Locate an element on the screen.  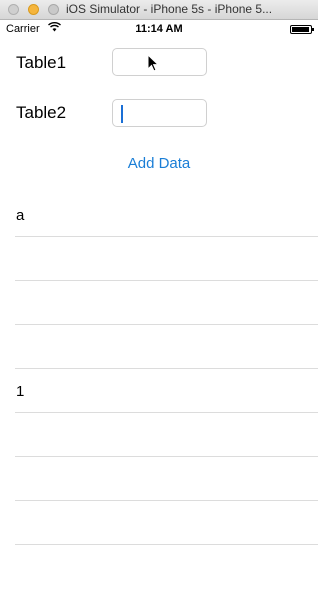
mouse-pointer-icon is located at coordinates (153, 65).